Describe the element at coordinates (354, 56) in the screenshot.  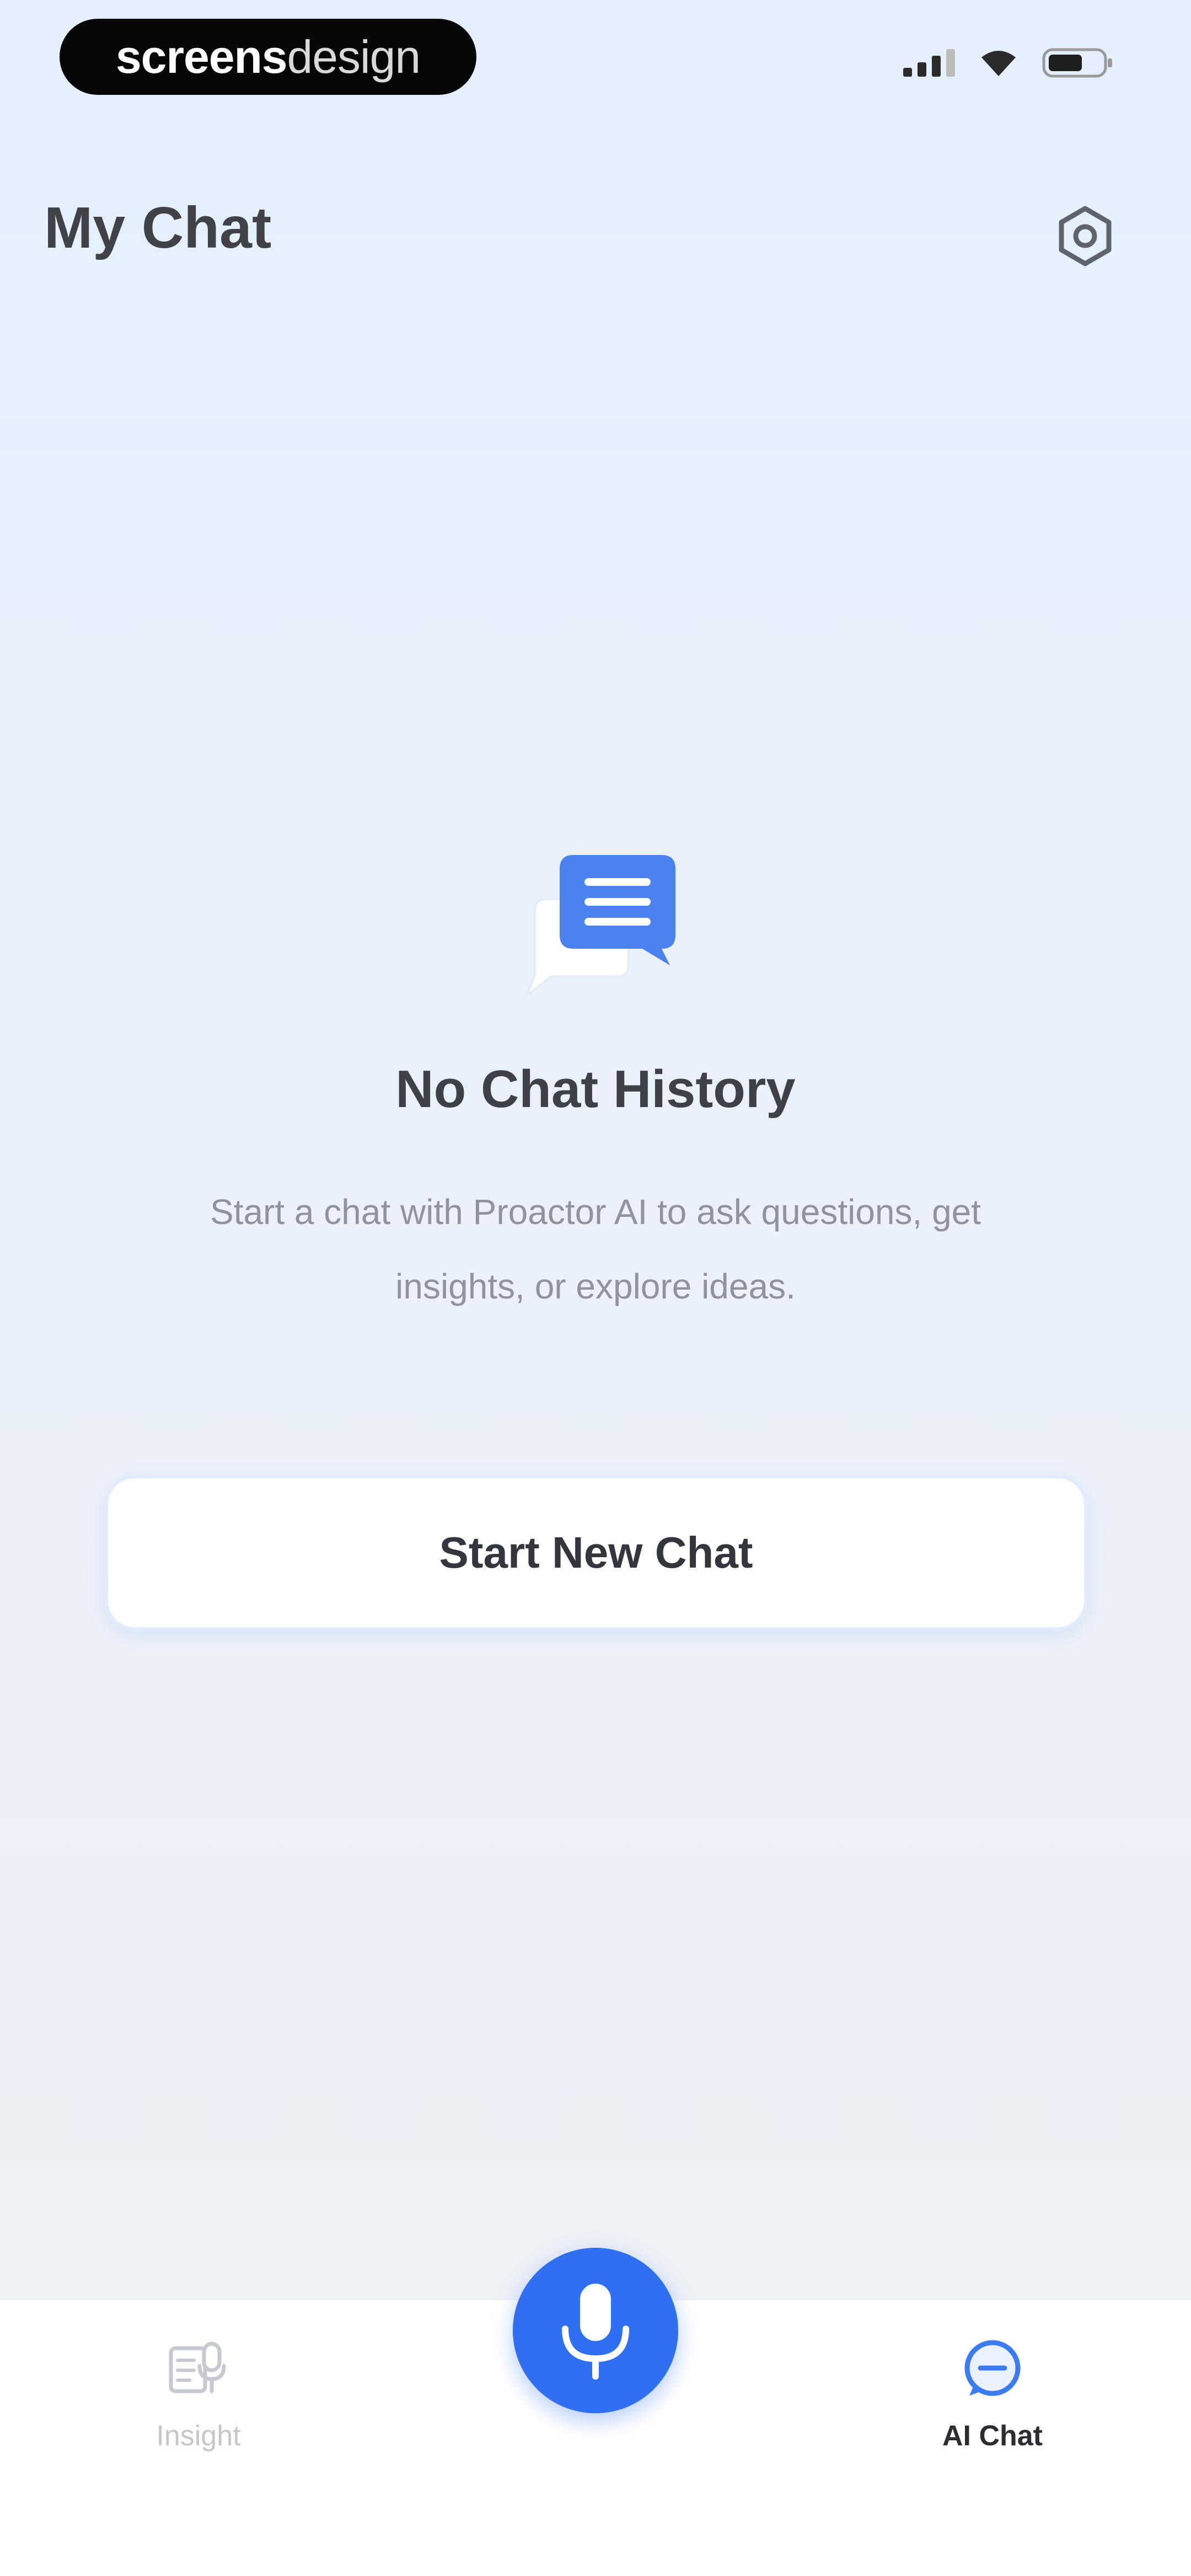
I see `brand-text-light: design` at that location.